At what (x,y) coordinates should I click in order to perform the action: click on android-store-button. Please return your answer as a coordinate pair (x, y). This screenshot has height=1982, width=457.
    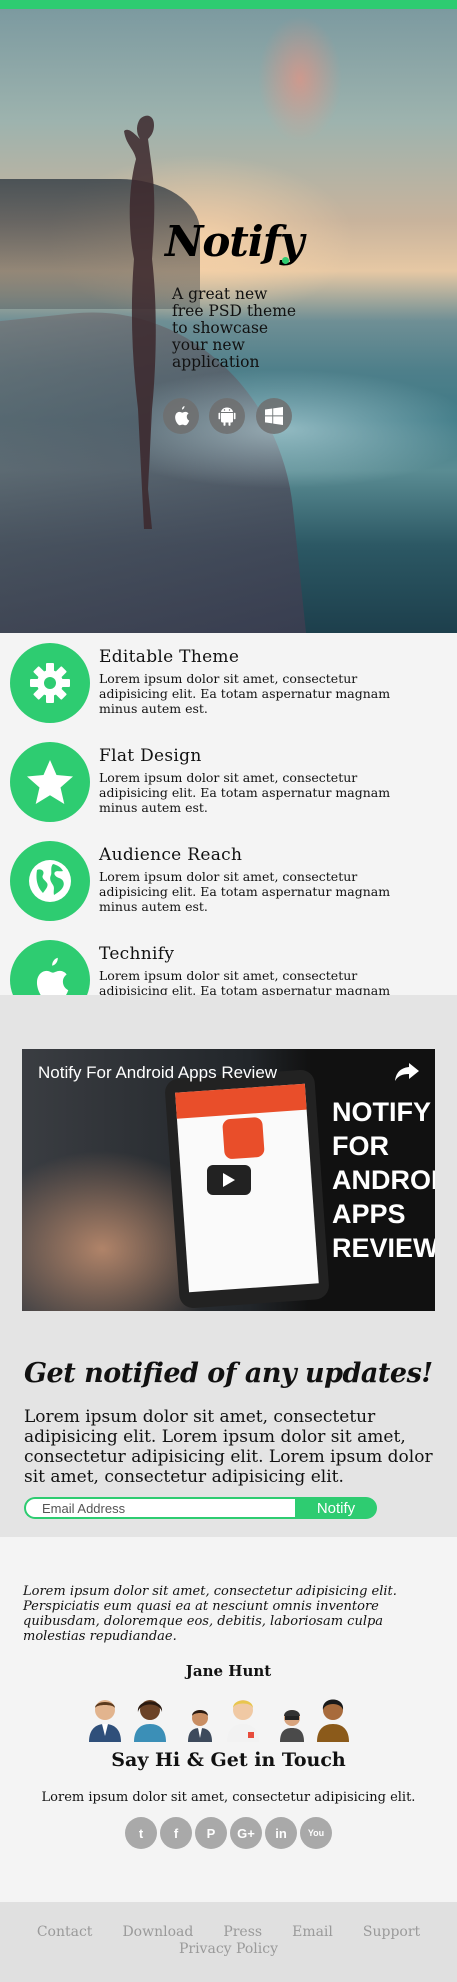
    Looking at the image, I should click on (227, 416).